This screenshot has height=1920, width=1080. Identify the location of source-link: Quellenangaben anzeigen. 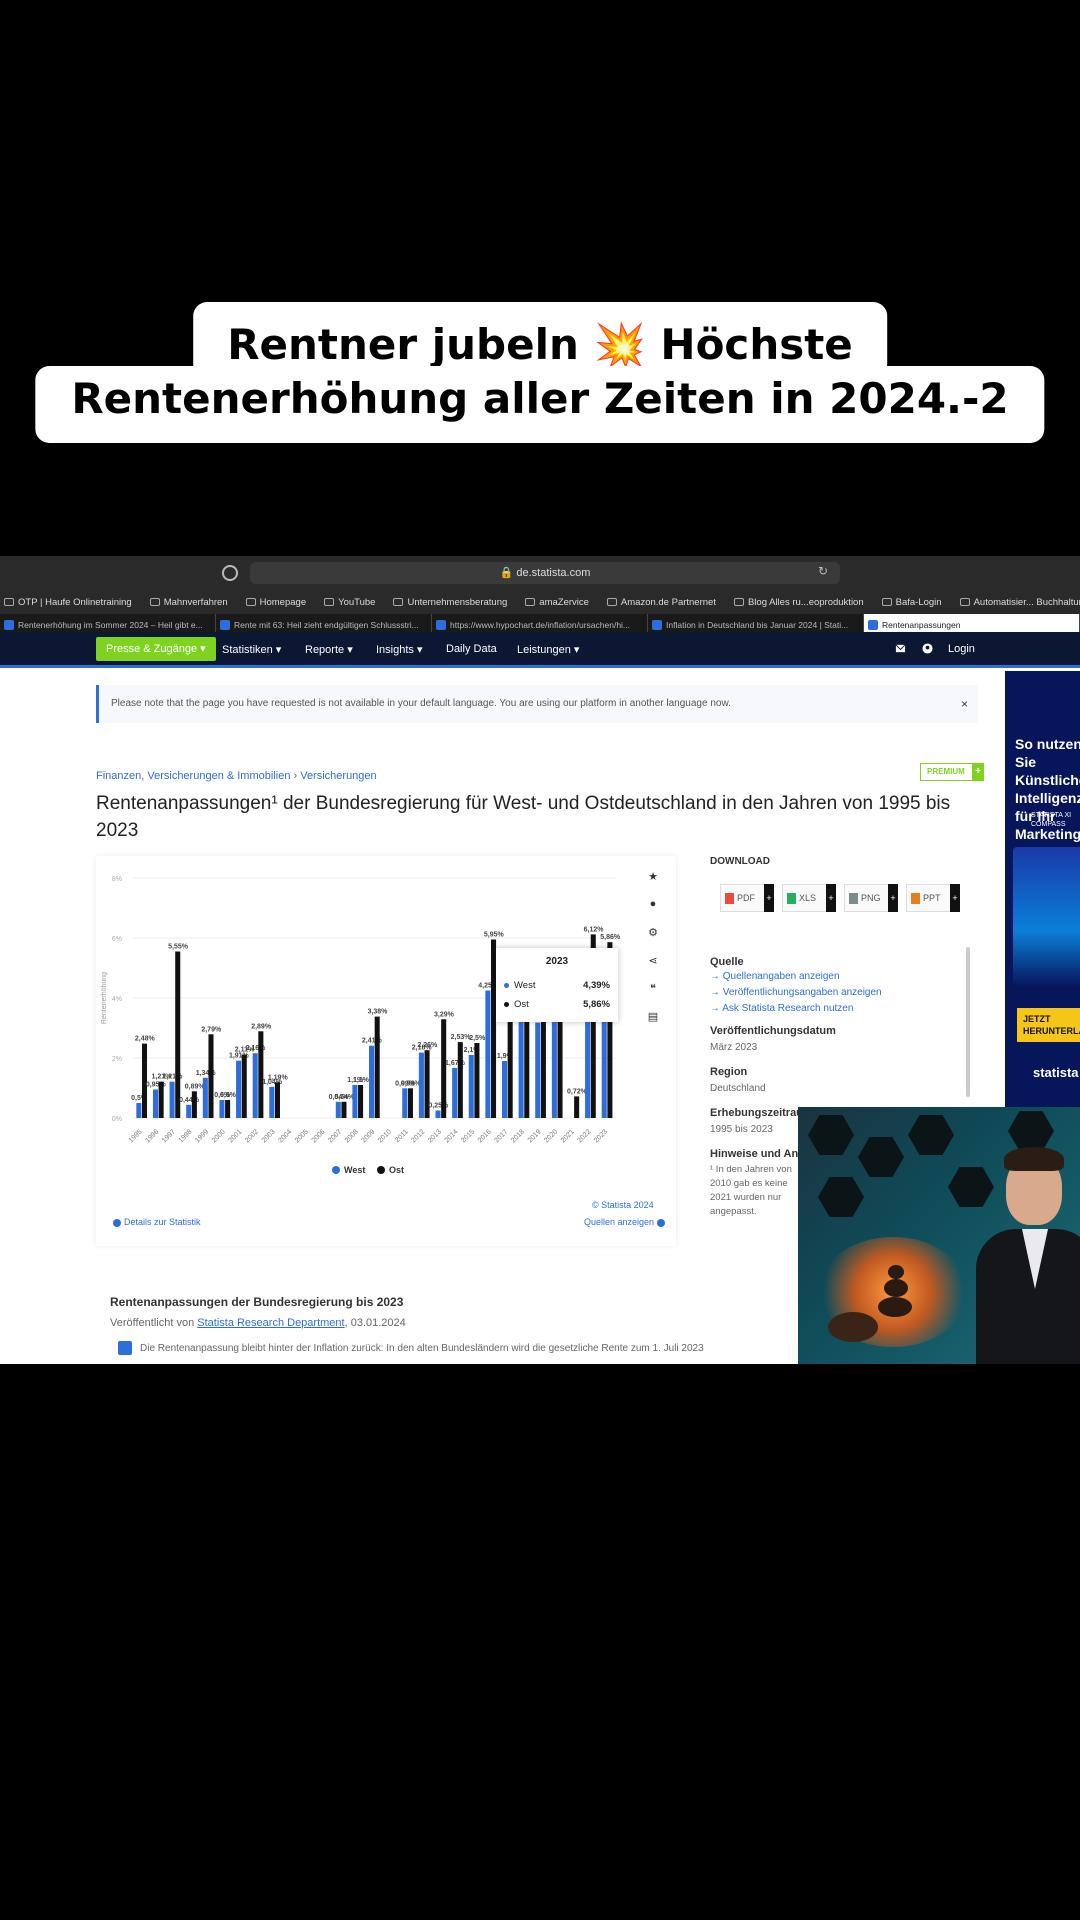
(775, 976).